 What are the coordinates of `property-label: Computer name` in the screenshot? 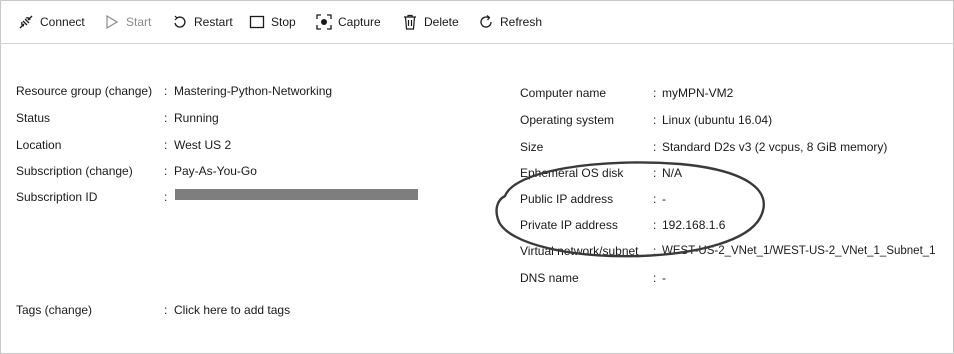 It's located at (563, 93).